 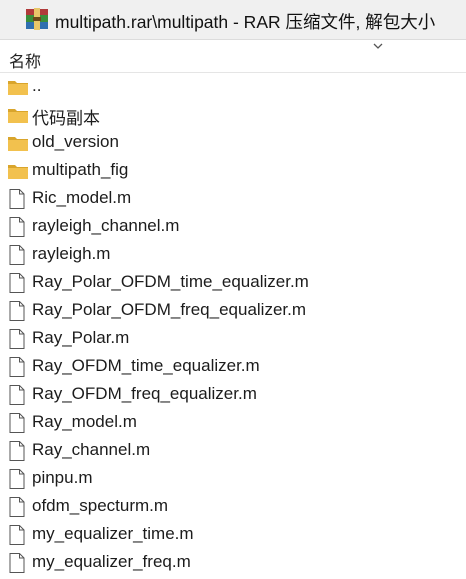 I want to click on file-name: Ray_channel.m, so click(x=91, y=449).